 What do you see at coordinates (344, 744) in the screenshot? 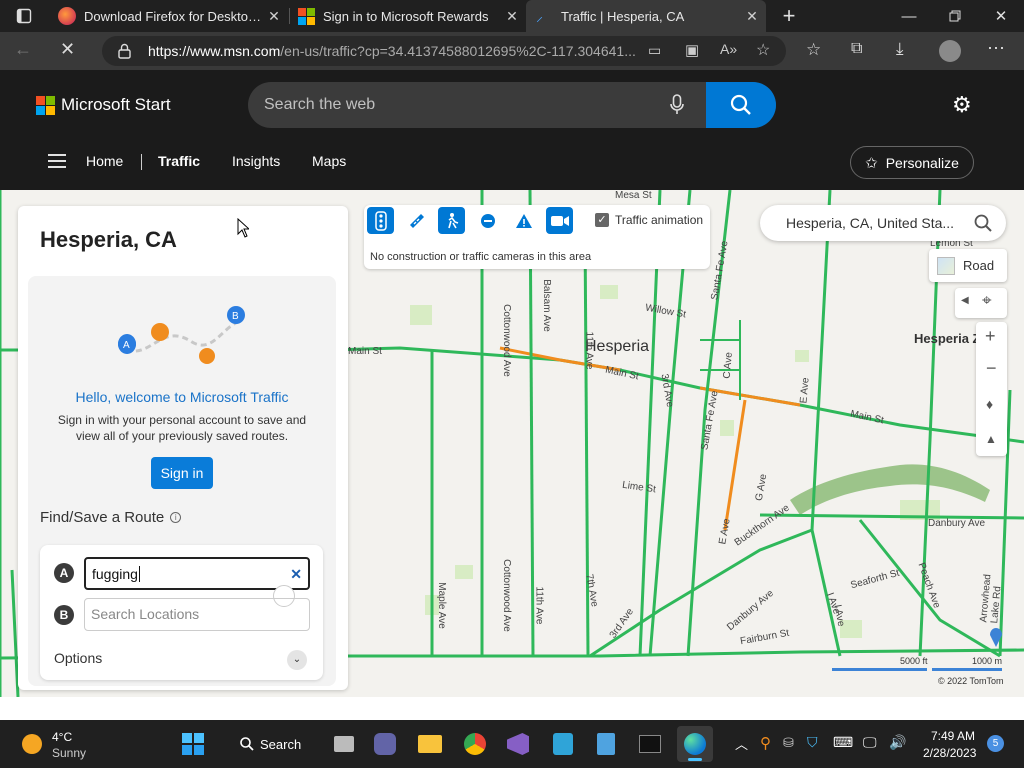
I see `task-view-icon` at bounding box center [344, 744].